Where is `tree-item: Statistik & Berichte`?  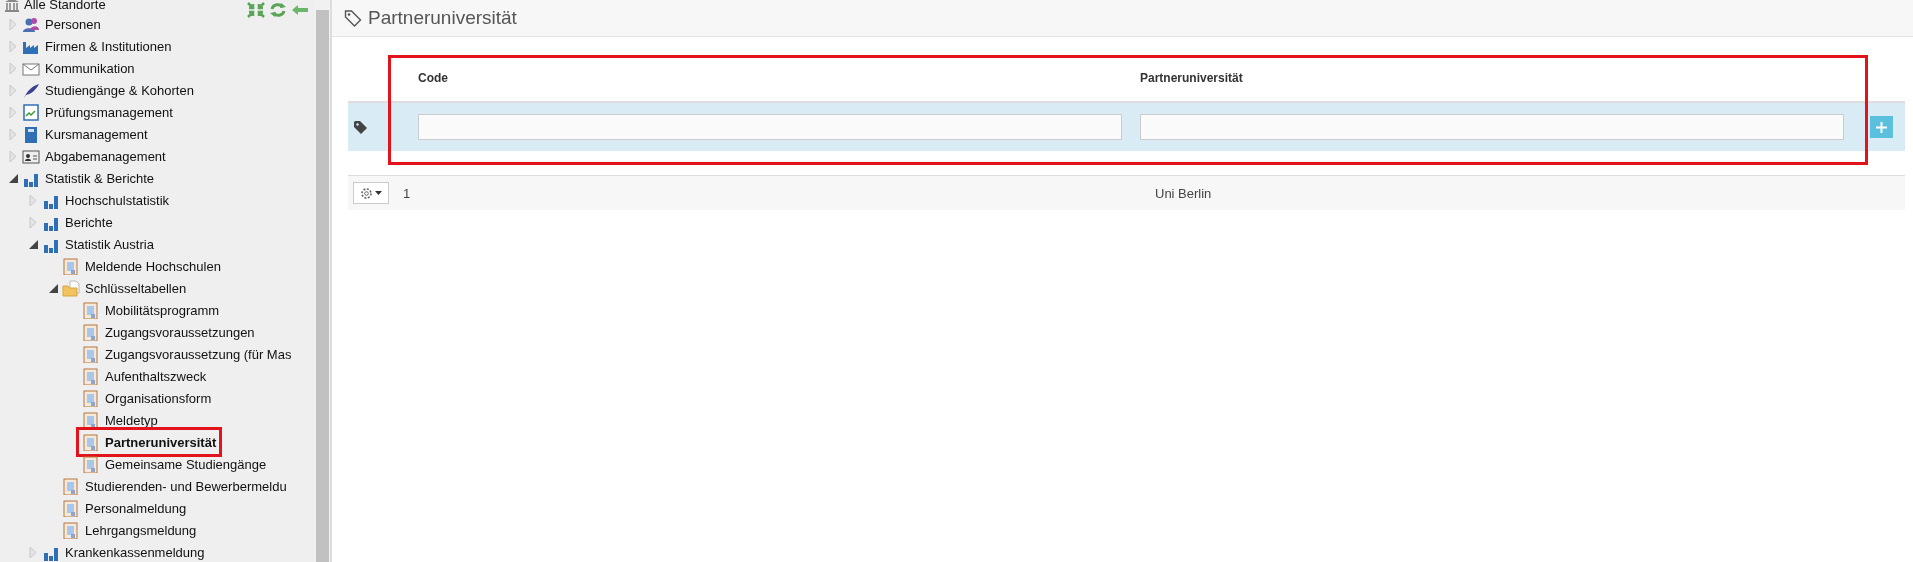 tree-item: Statistik & Berichte is located at coordinates (88, 178).